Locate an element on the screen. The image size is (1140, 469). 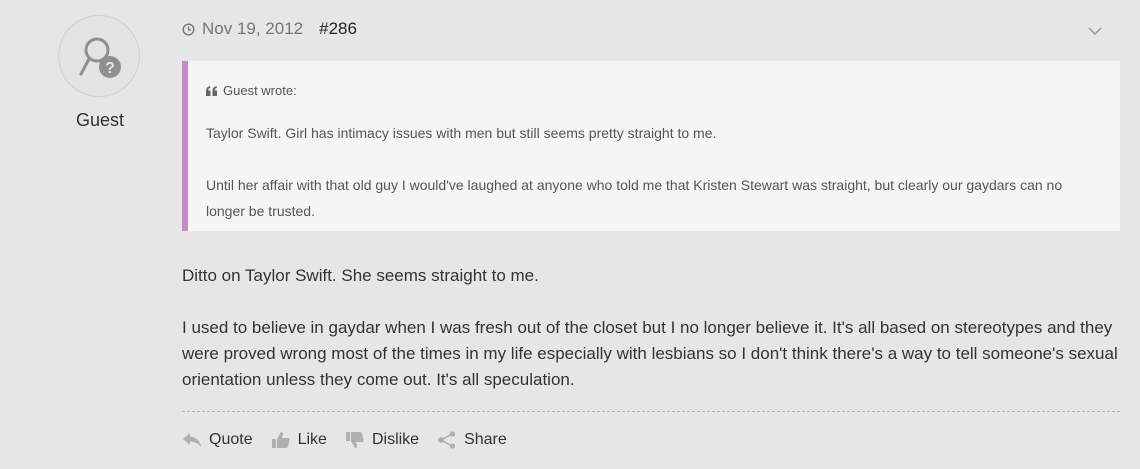
post-number: #286 is located at coordinates (338, 29).